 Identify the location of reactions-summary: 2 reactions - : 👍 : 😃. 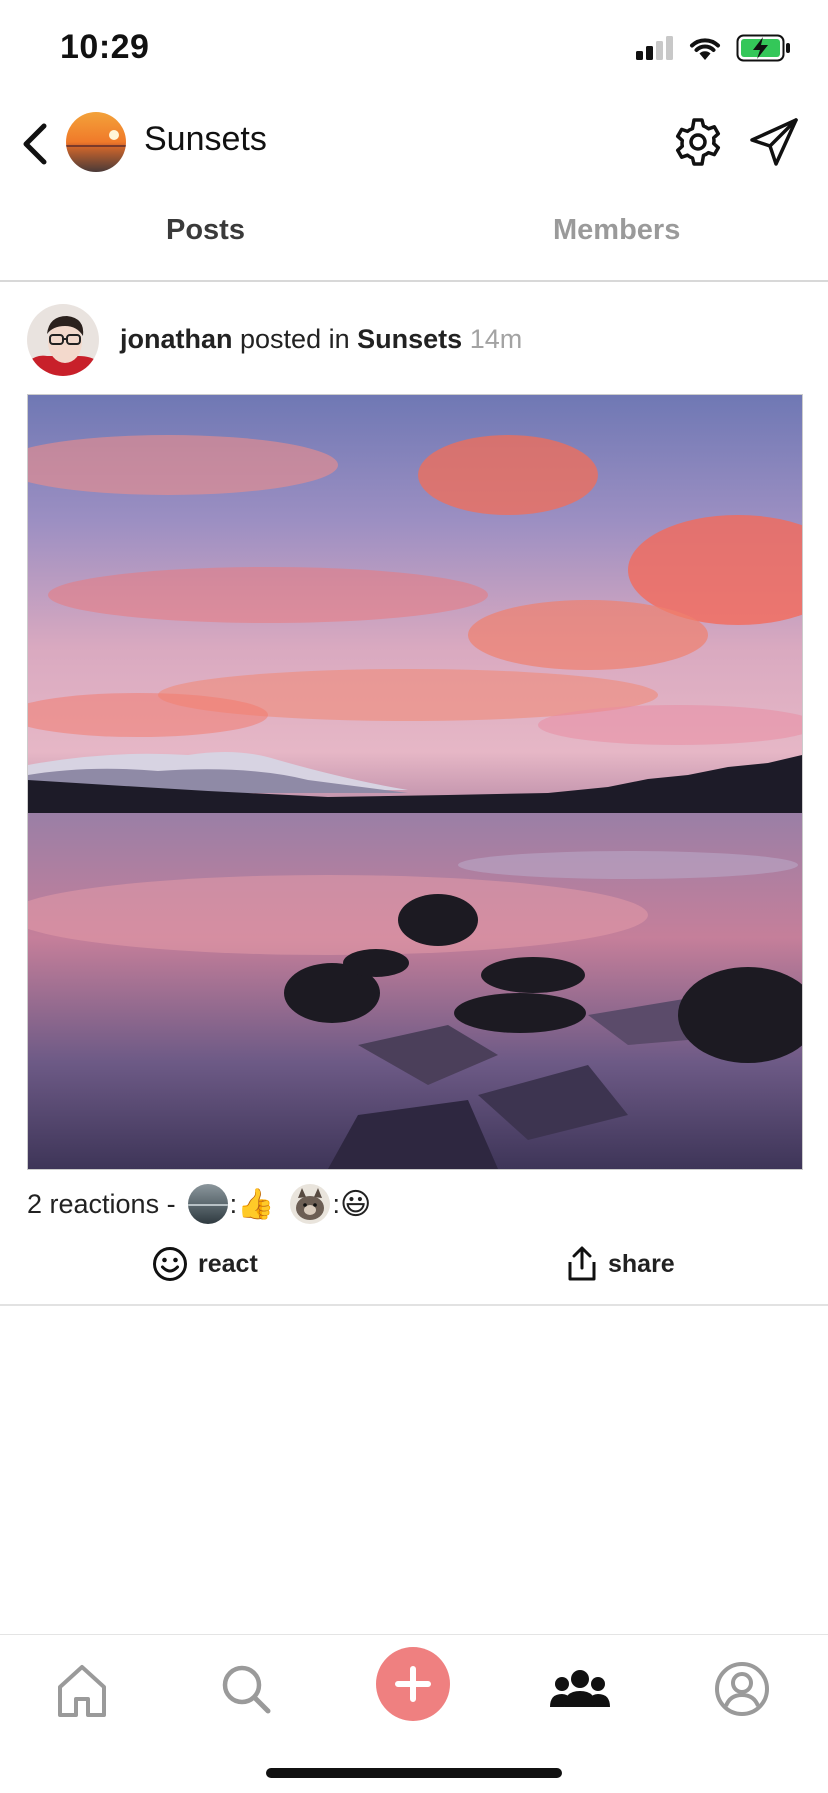
(201, 1204).